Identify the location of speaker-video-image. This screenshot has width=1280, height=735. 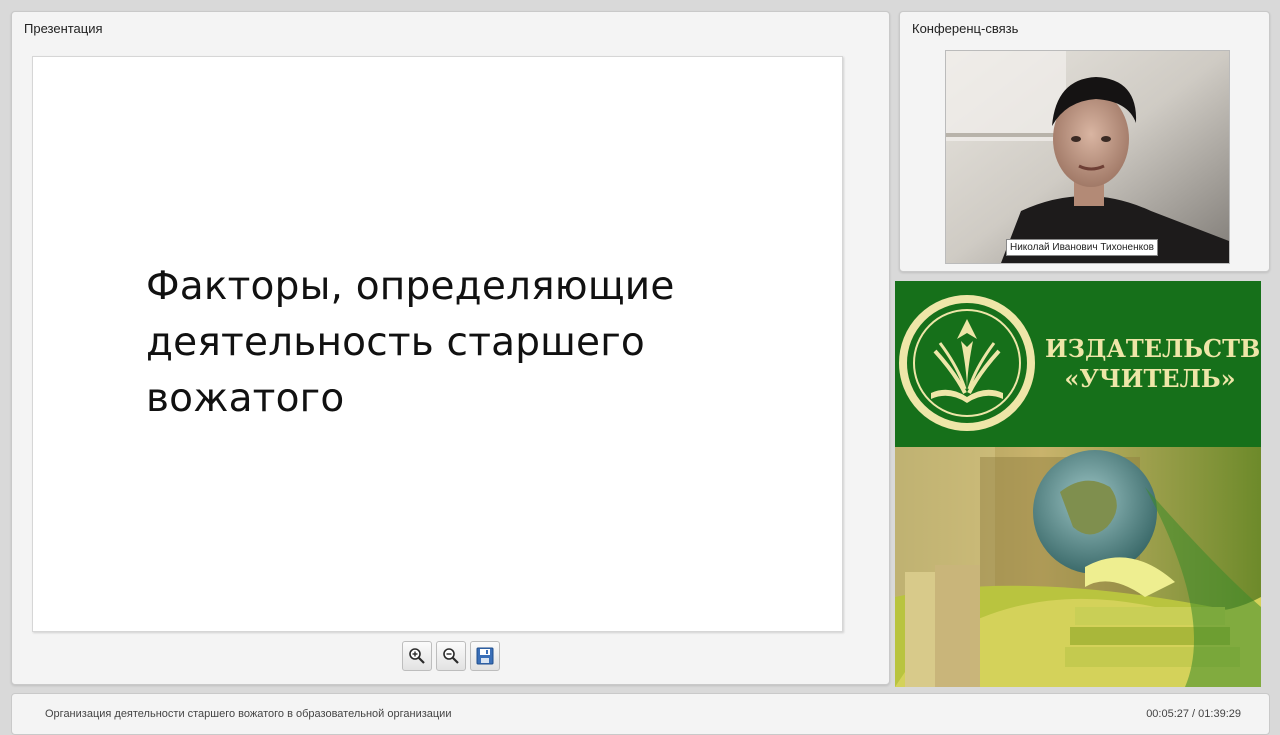
(1087, 157).